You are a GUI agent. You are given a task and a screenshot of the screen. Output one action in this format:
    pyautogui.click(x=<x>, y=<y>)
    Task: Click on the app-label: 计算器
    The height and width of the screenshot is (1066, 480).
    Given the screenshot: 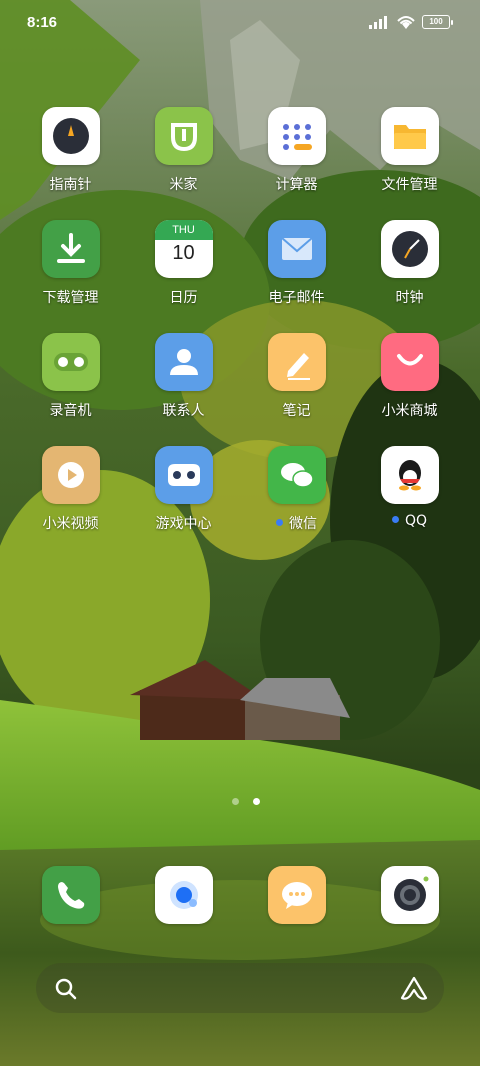 What is the action you would take?
    pyautogui.click(x=296, y=185)
    